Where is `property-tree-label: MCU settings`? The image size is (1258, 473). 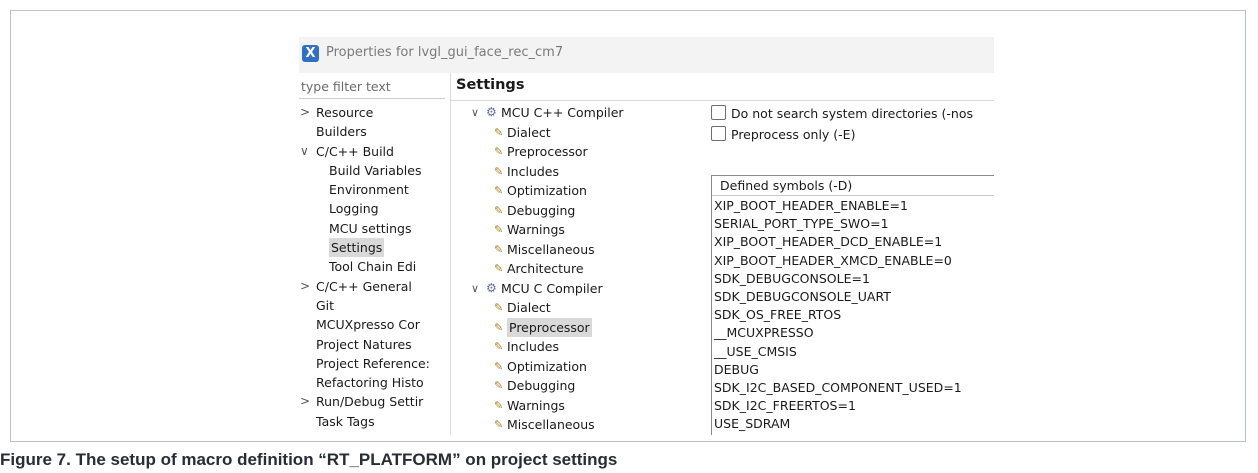 property-tree-label: MCU settings is located at coordinates (370, 228).